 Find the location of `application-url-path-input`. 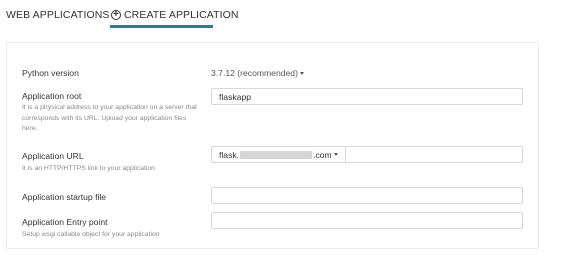

application-url-path-input is located at coordinates (434, 154).